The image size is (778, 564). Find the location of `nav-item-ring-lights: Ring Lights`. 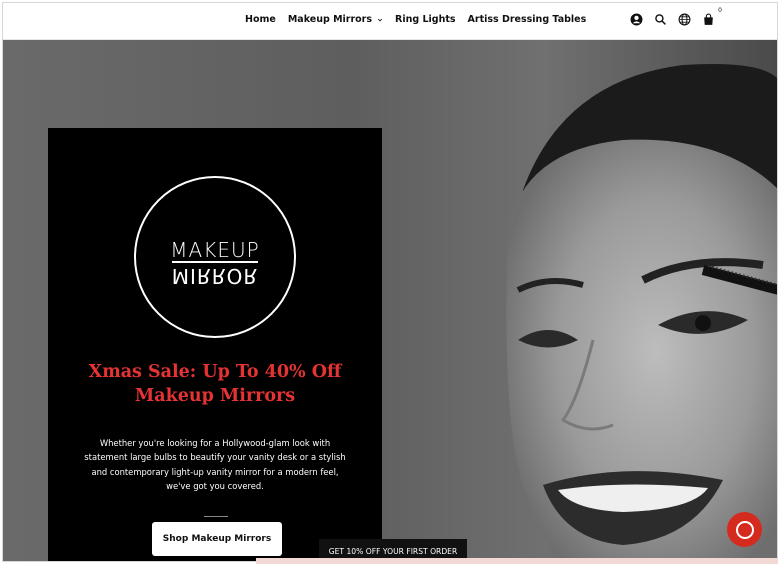

nav-item-ring-lights: Ring Lights is located at coordinates (425, 19).